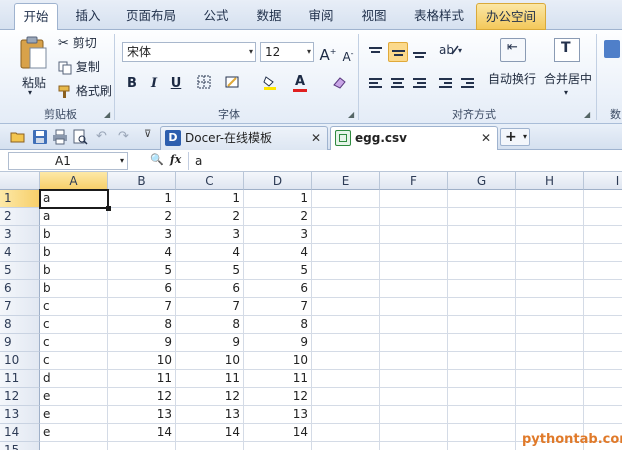 Image resolution: width=622 pixels, height=450 pixels. Describe the element at coordinates (40, 137) in the screenshot. I see `save-icon` at that location.